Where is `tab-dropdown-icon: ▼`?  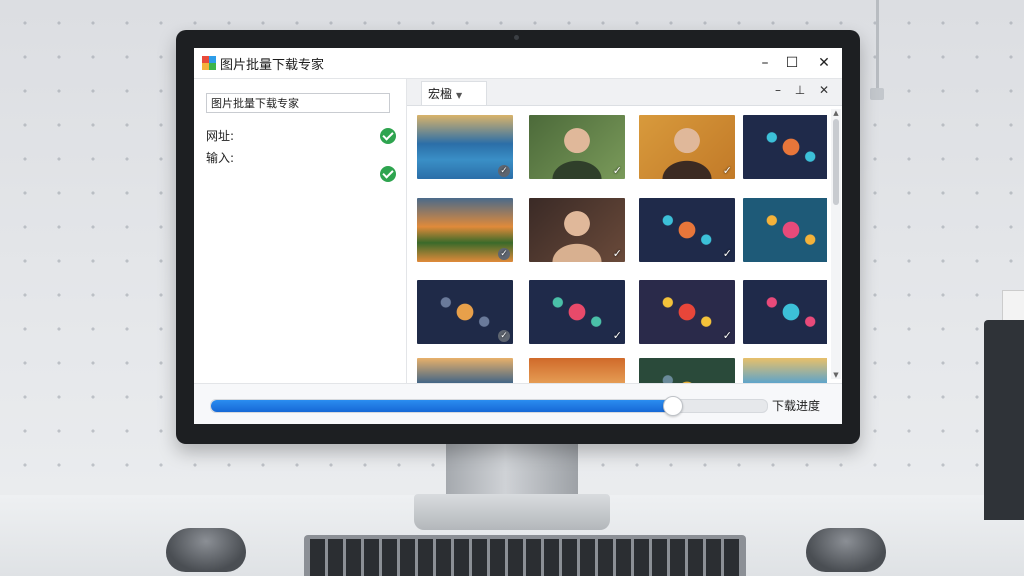
tab-dropdown-icon: ▼ is located at coordinates (459, 95).